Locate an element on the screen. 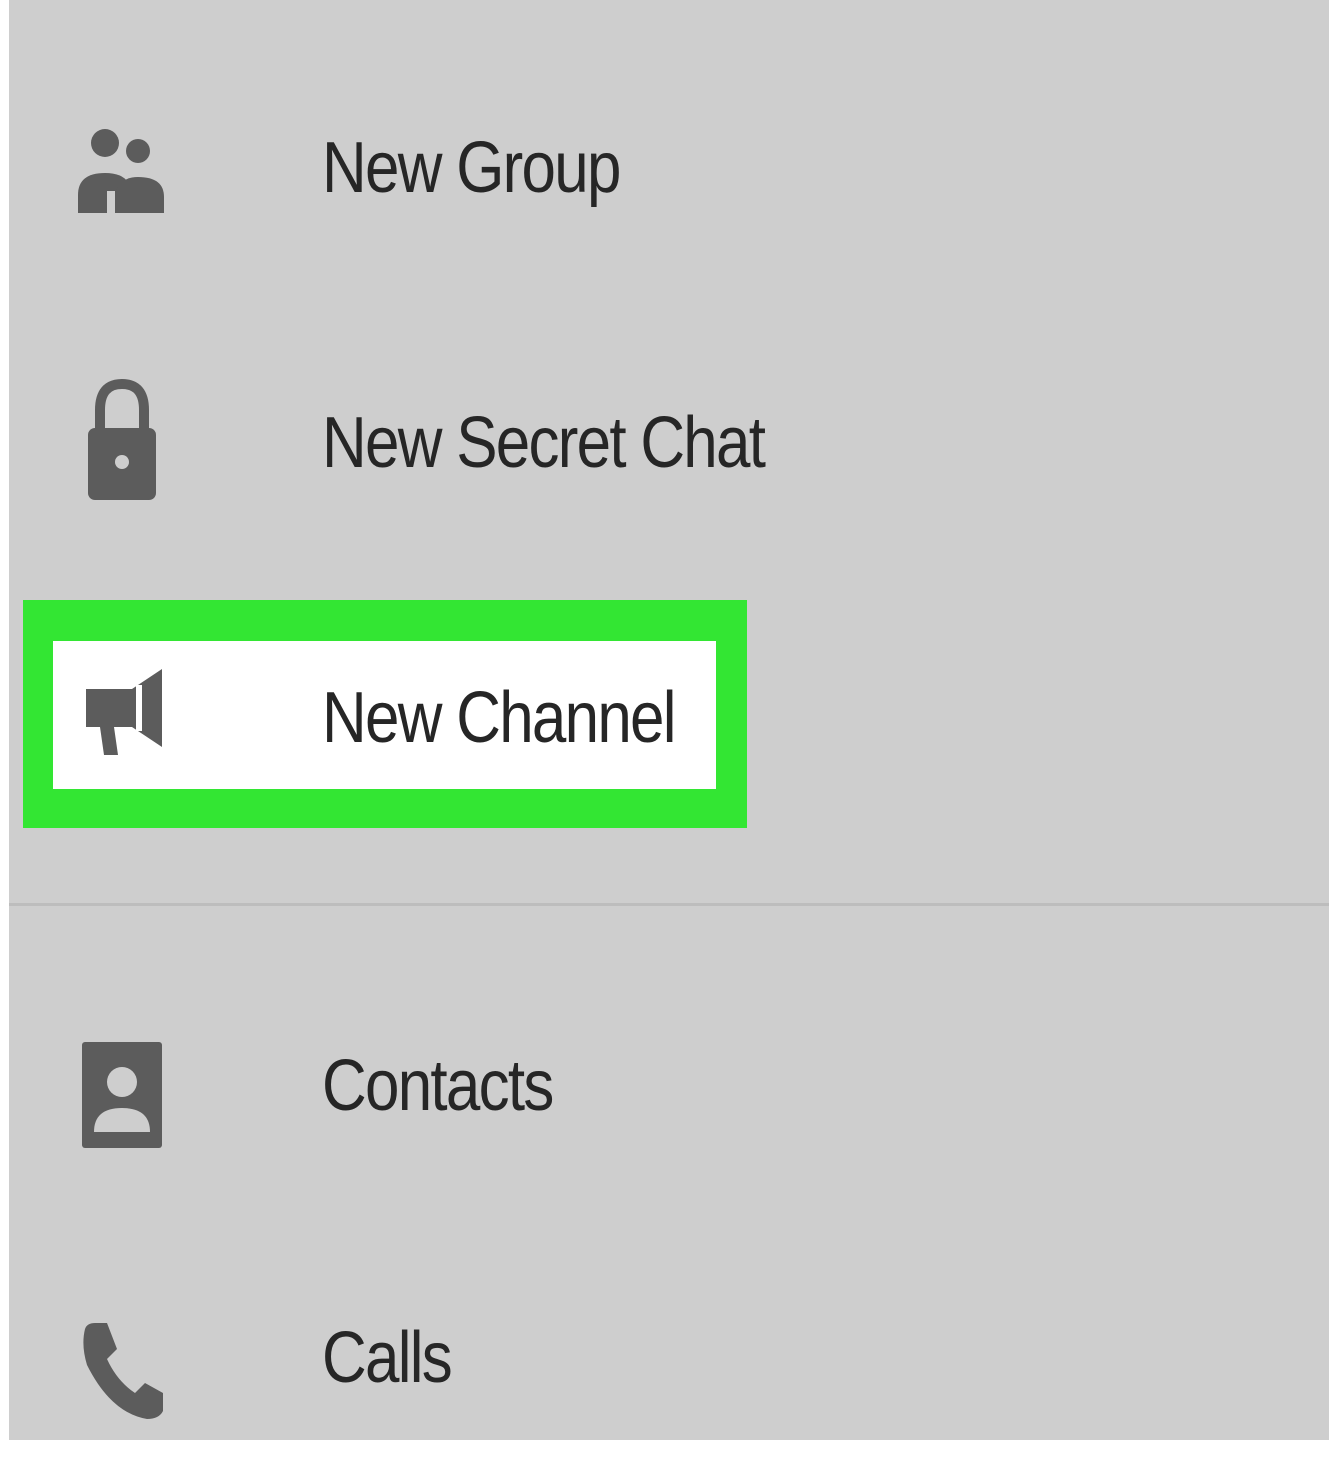 This screenshot has width=1329, height=1460. menu-item-new-secret-chat: New Secret Chat is located at coordinates (669, 445).